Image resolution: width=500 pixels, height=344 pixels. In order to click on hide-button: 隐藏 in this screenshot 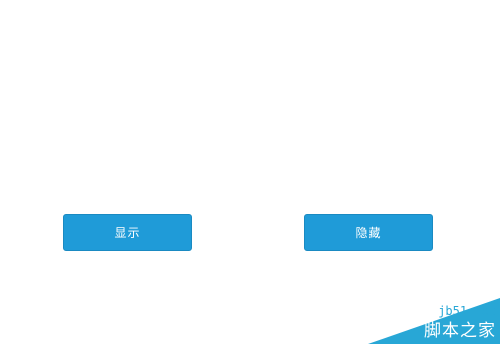, I will do `click(368, 232)`.